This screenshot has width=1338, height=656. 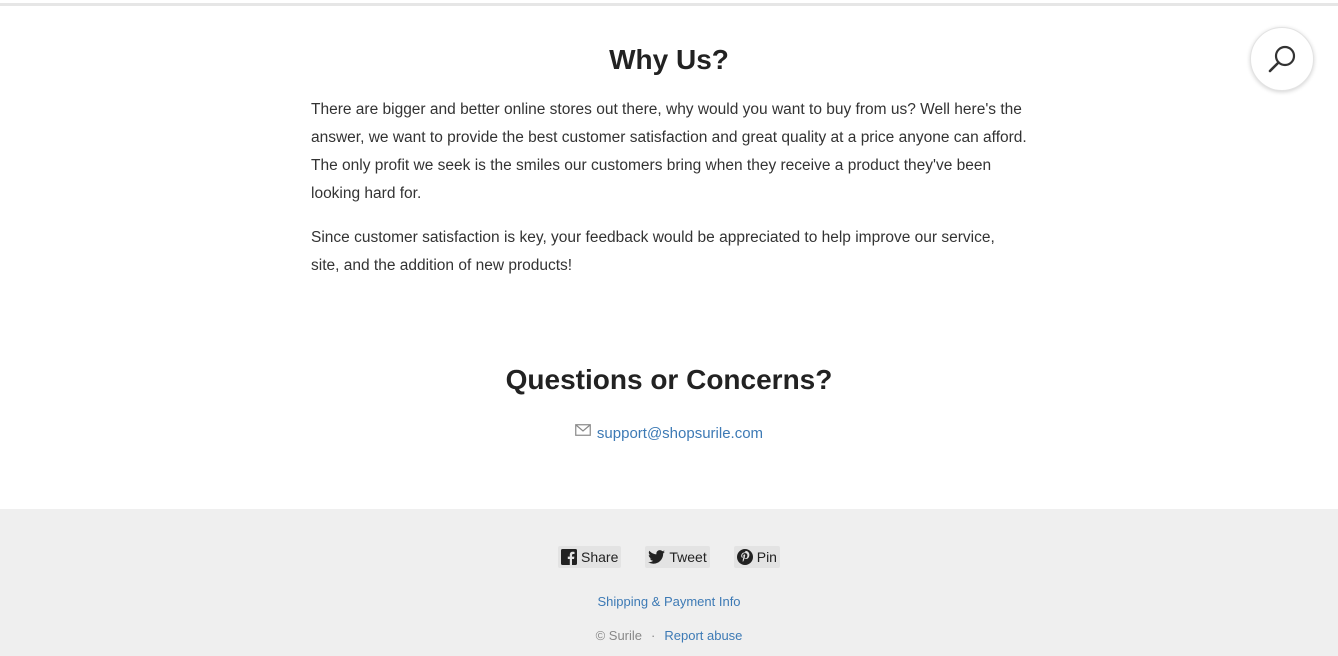 I want to click on mail-icon, so click(x=583, y=432).